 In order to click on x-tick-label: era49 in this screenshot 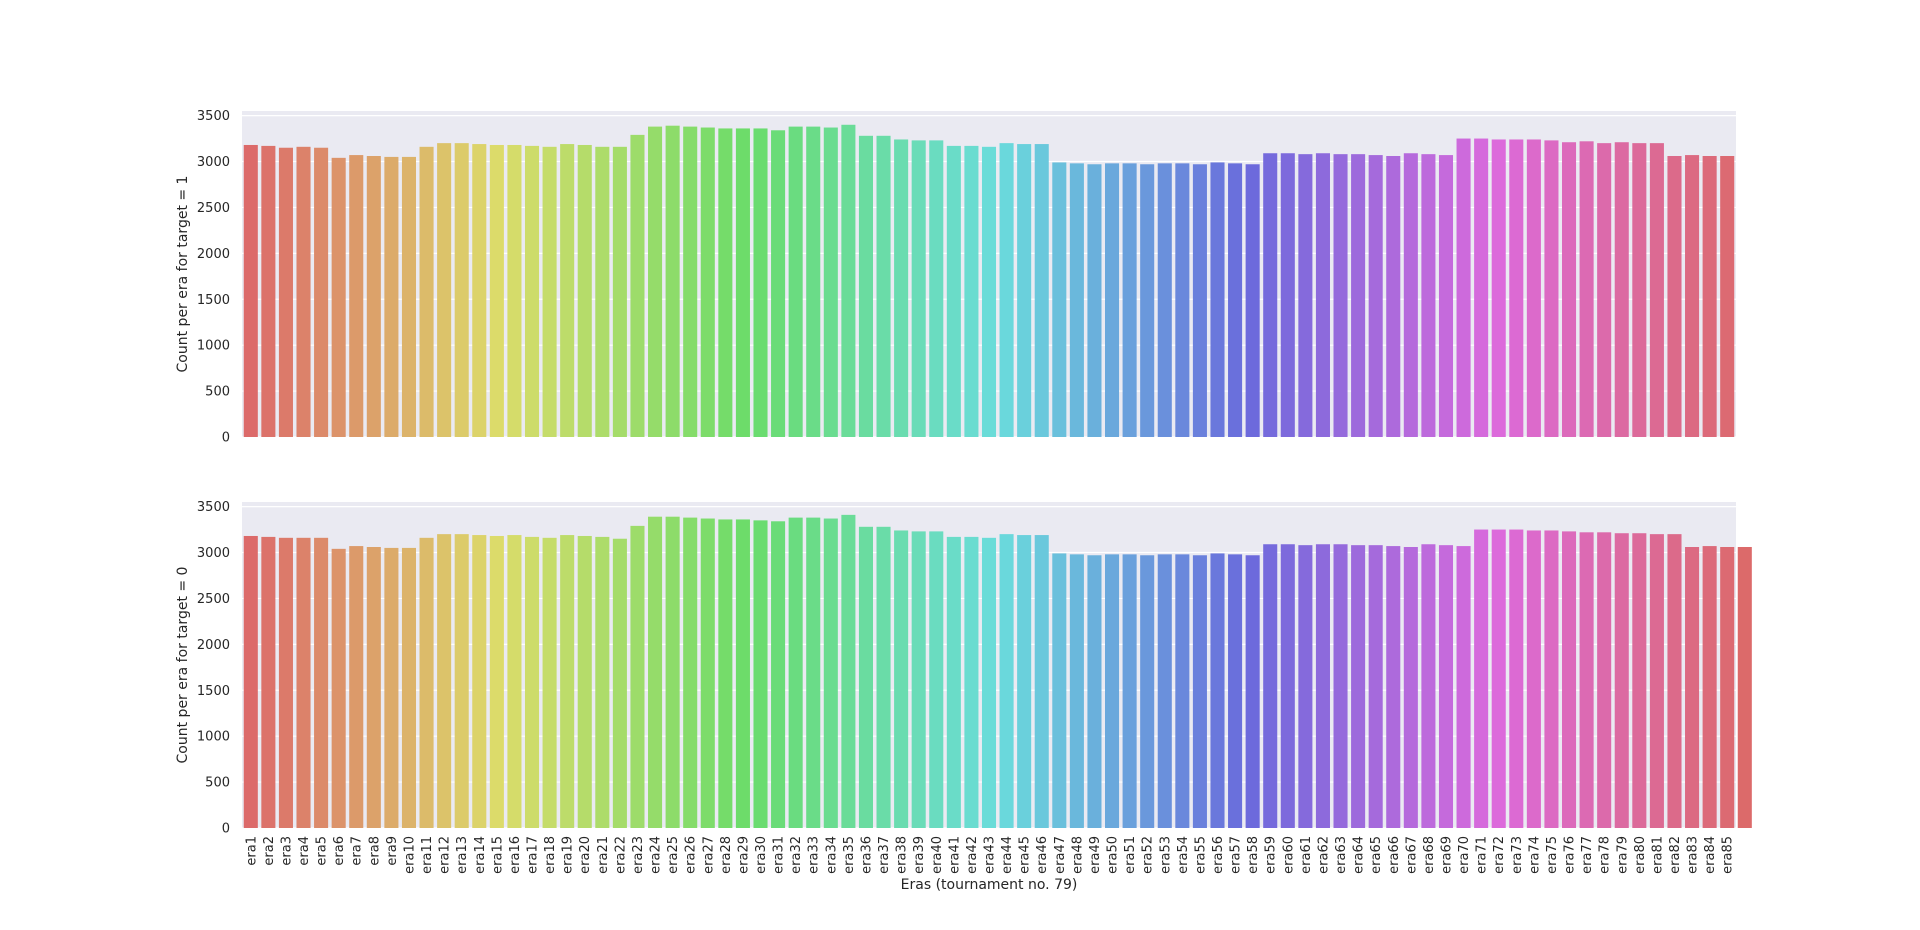, I will do `click(1095, 855)`.